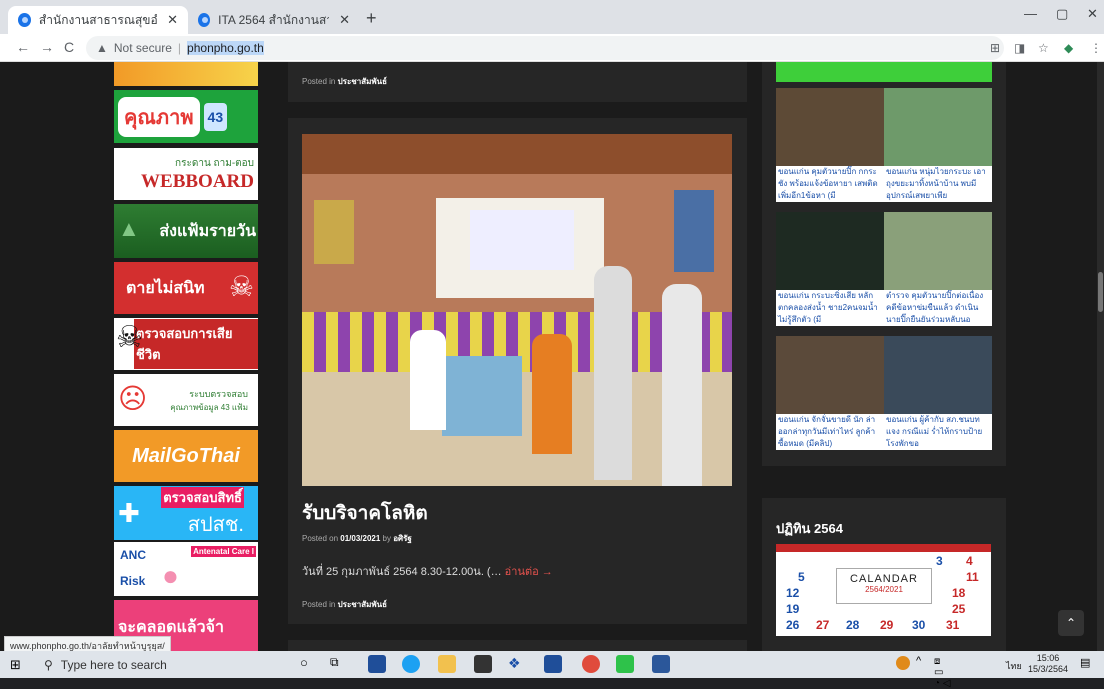 The width and height of the screenshot is (1104, 689). I want to click on search-icon: ⚲, so click(48, 664).